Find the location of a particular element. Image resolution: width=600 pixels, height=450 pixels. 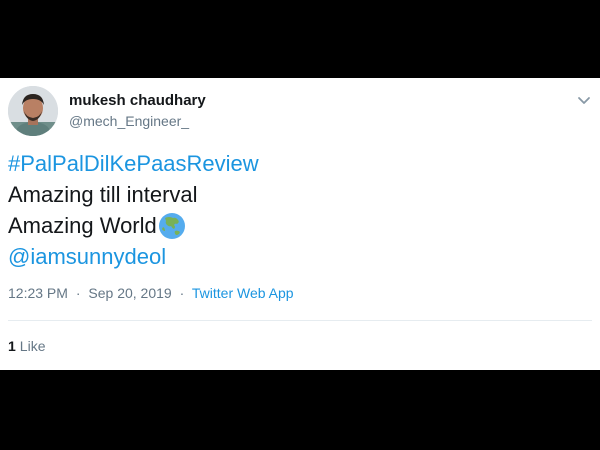

tweet-source-link: Twitter Web App is located at coordinates (243, 293).